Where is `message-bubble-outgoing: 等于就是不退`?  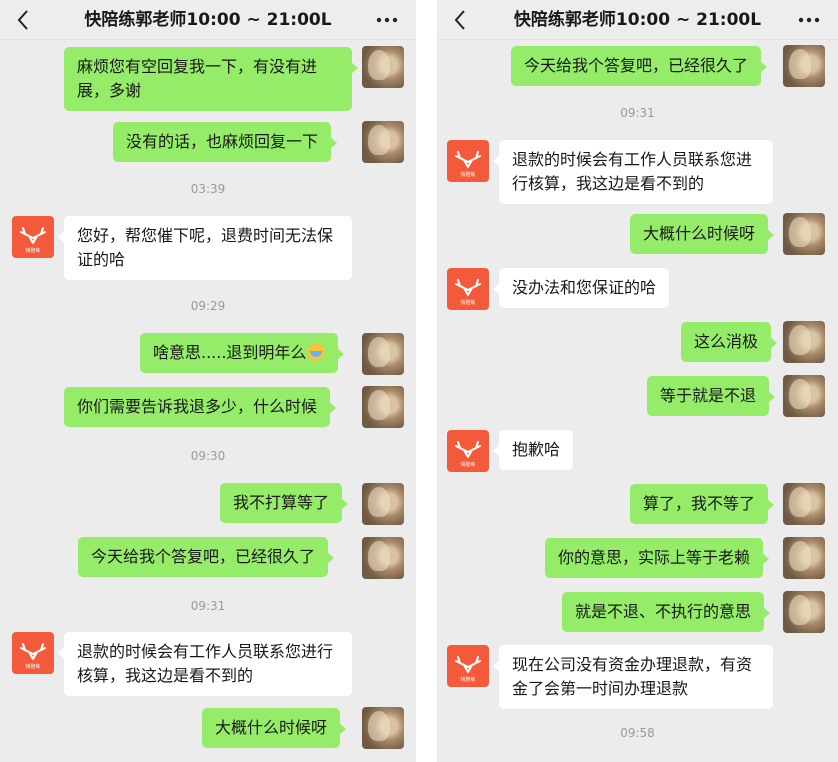 message-bubble-outgoing: 等于就是不退 is located at coordinates (711, 396).